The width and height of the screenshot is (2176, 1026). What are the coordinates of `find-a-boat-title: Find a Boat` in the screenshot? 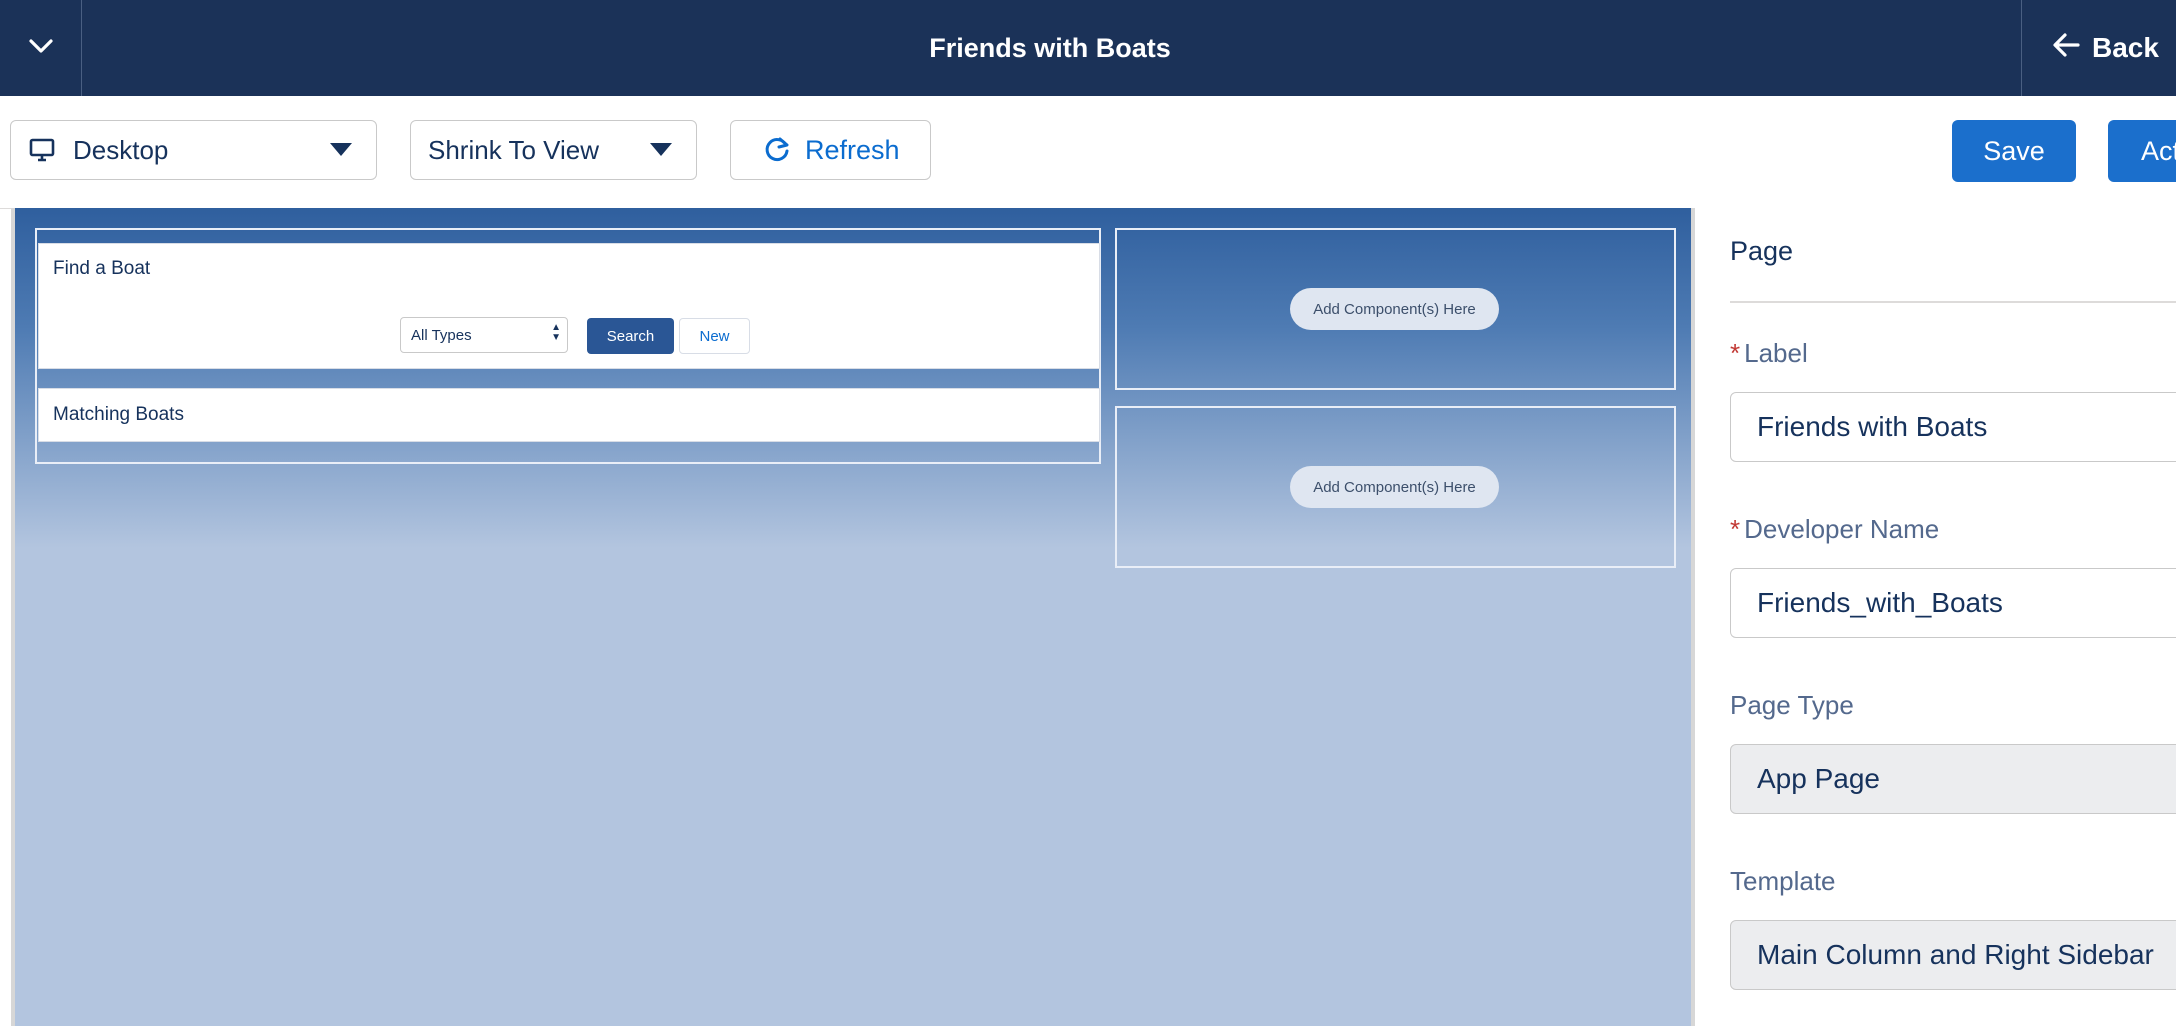 It's located at (102, 268).